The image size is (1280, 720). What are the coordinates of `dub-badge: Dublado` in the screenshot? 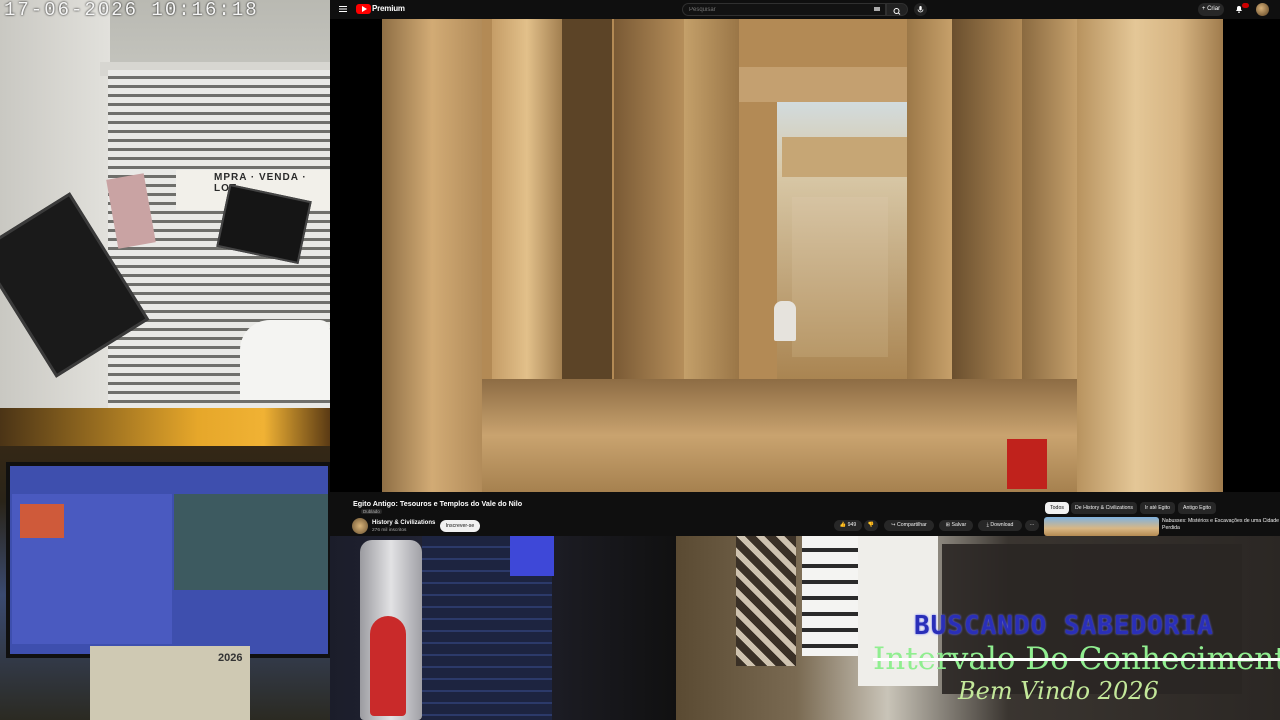 It's located at (371, 511).